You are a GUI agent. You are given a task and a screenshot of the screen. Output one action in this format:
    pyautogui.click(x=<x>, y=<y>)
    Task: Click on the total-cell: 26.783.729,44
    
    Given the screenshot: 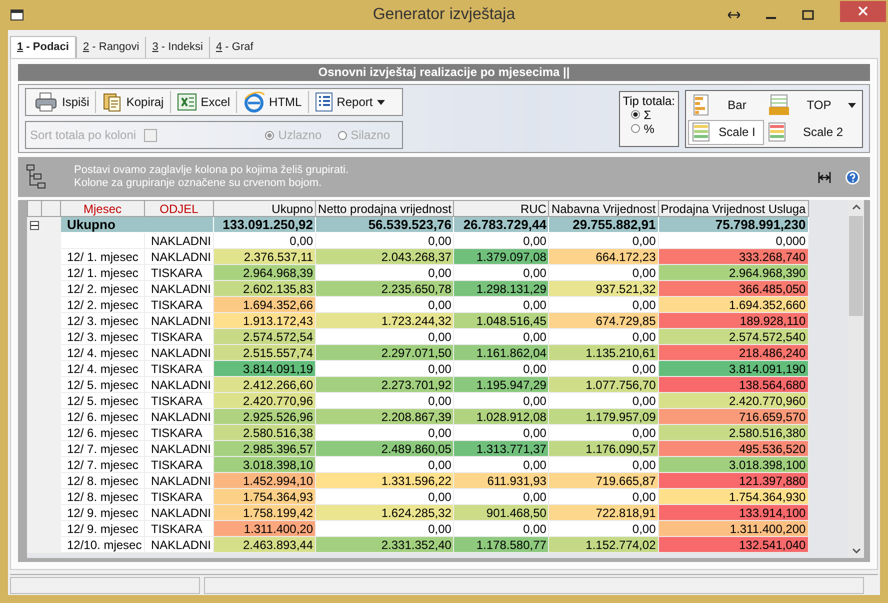 What is the action you would take?
    pyautogui.click(x=501, y=224)
    